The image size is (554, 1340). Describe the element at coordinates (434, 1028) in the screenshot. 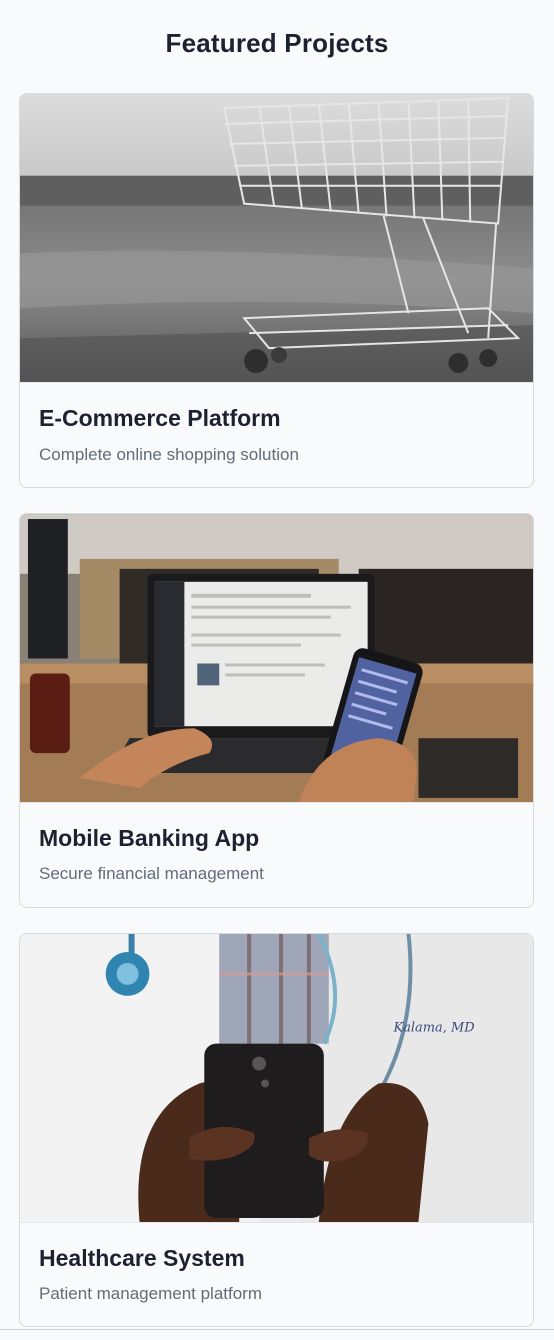

I see `svg-text: Kalama, MD` at that location.